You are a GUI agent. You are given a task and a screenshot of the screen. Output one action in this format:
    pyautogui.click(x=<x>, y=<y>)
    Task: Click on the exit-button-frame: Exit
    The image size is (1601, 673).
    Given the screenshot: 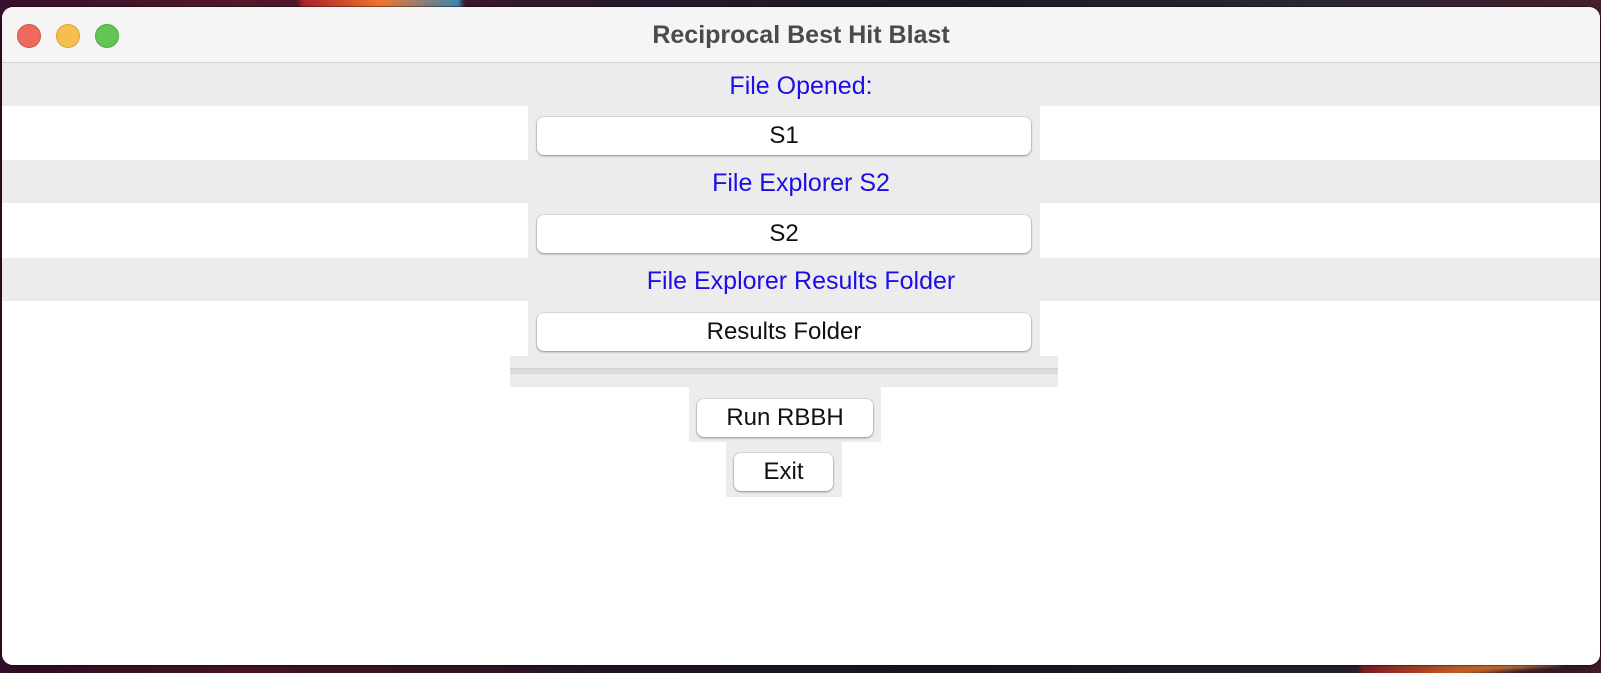 What is the action you would take?
    pyautogui.click(x=784, y=469)
    